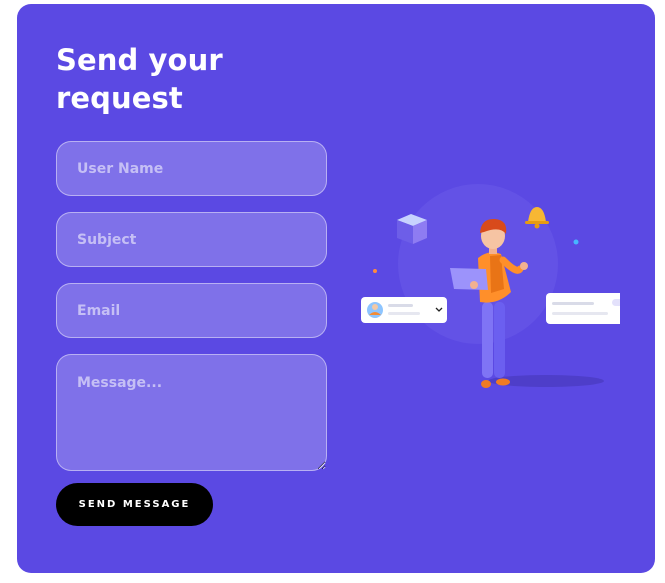  Describe the element at coordinates (404, 310) in the screenshot. I see `user-card` at that location.